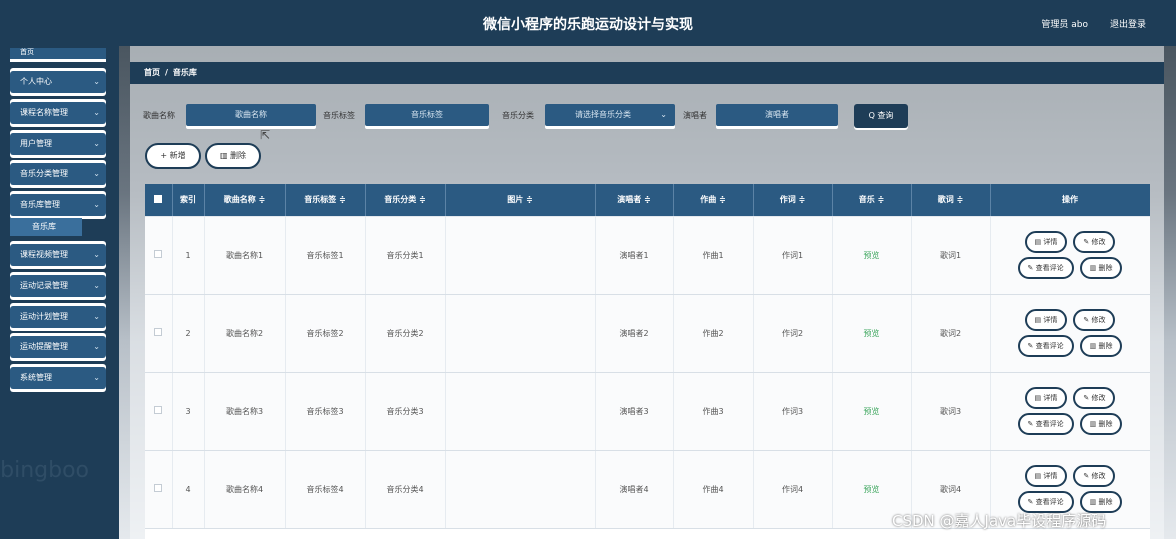 Image resolution: width=1176 pixels, height=539 pixels. I want to click on cell-index: 1, so click(188, 255).